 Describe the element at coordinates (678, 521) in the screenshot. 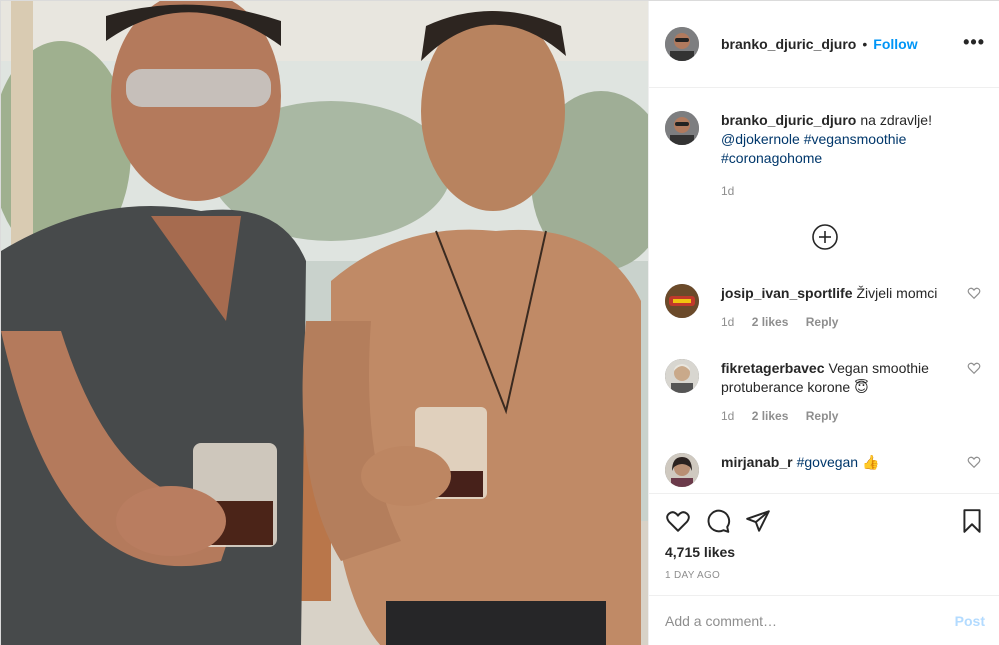

I see `like-heart-icon` at that location.